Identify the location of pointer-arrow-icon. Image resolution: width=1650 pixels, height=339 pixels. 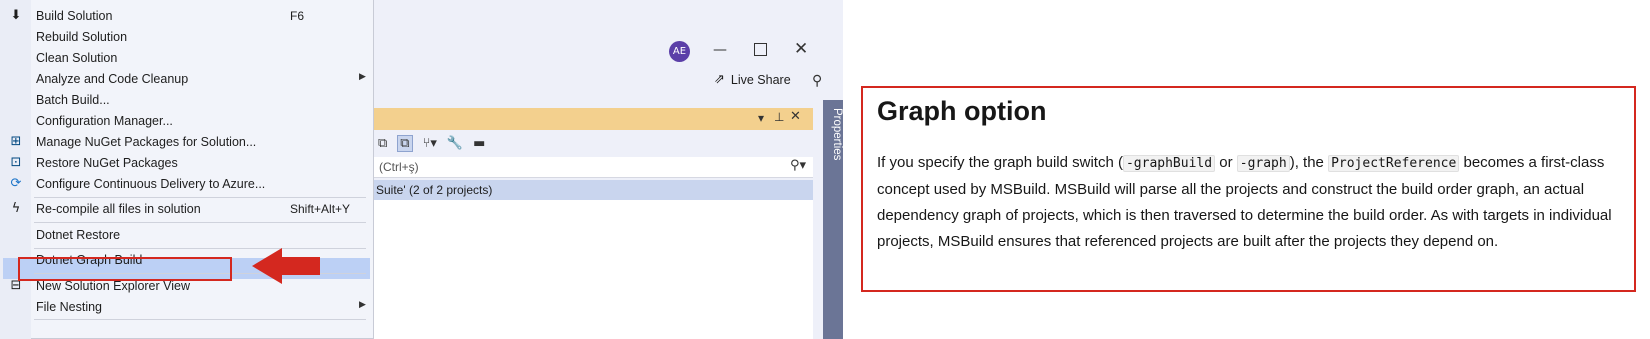
(286, 266).